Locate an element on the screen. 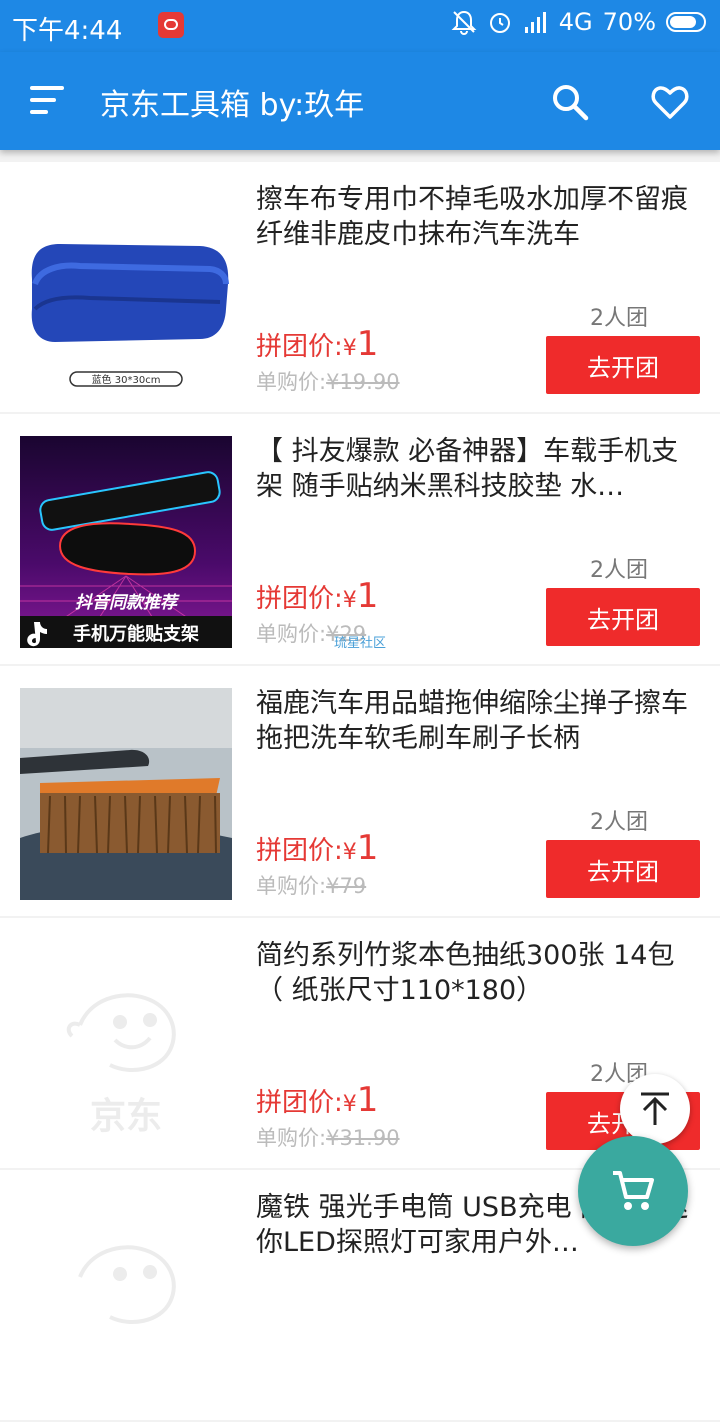 The height and width of the screenshot is (1422, 720). heart-outline-icon is located at coordinates (670, 102).